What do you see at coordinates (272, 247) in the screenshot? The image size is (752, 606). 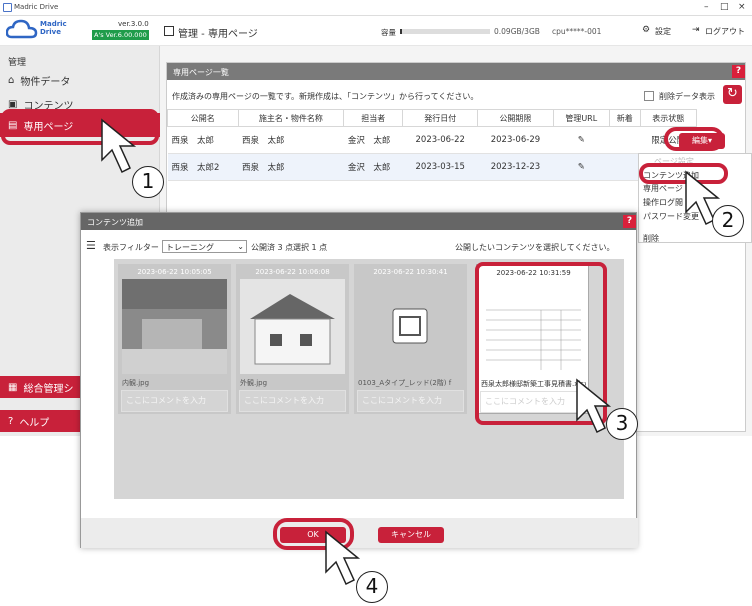 I see `published-count: 公開済 3 点` at bounding box center [272, 247].